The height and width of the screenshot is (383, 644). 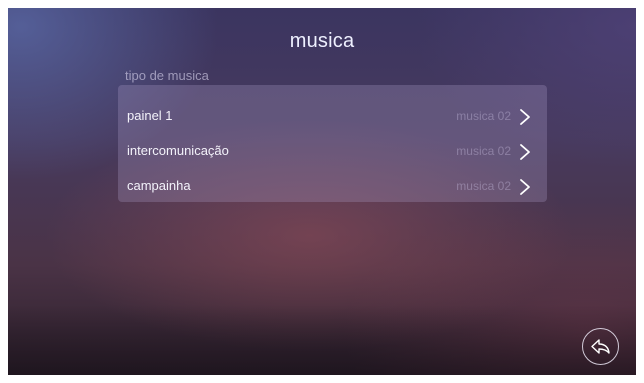 What do you see at coordinates (159, 185) in the screenshot?
I see `row-label: campainha` at bounding box center [159, 185].